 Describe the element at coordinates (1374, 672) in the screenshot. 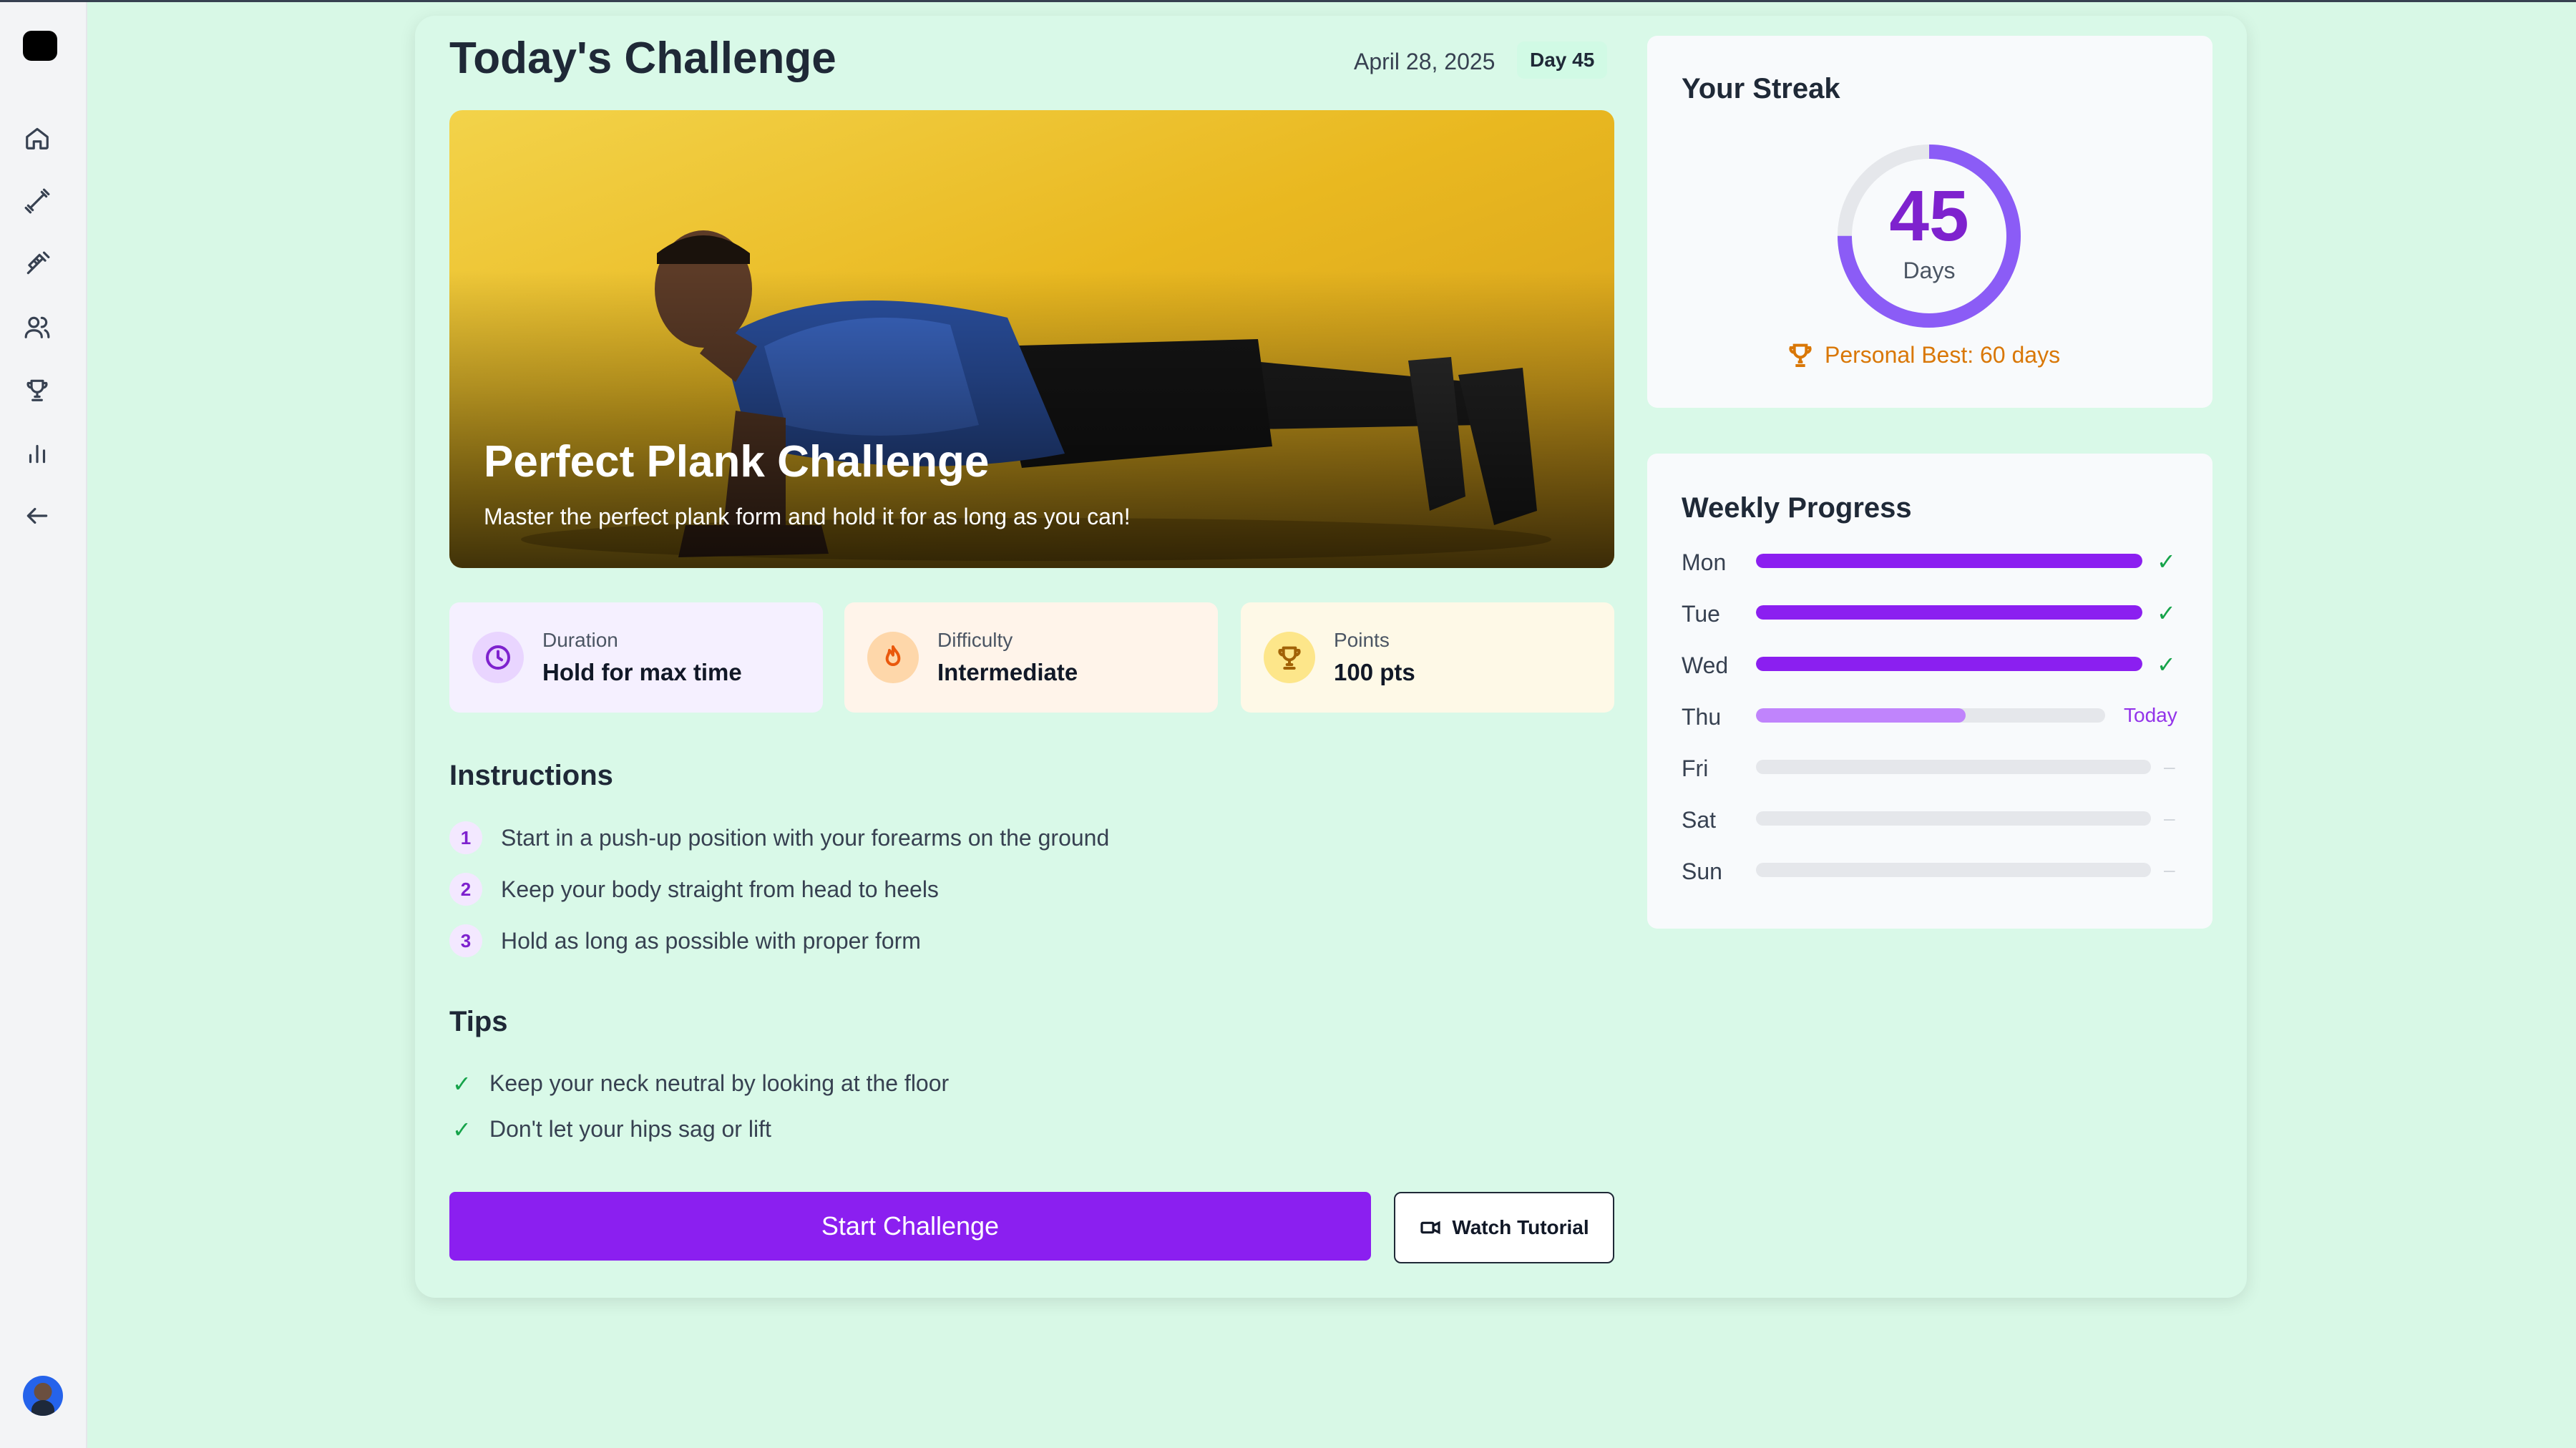

I see `stat-value: 100 pts` at that location.